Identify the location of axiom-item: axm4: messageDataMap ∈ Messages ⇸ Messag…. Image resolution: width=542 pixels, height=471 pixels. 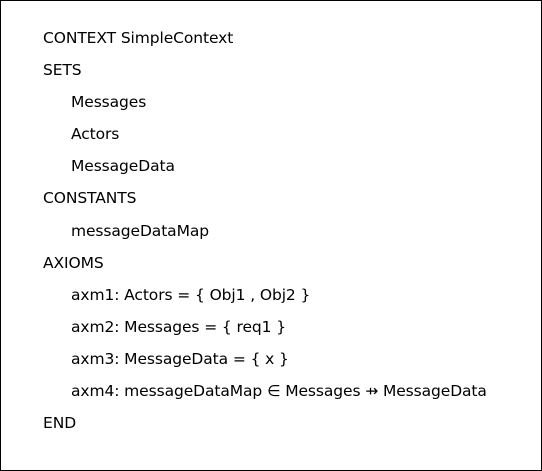
(279, 391).